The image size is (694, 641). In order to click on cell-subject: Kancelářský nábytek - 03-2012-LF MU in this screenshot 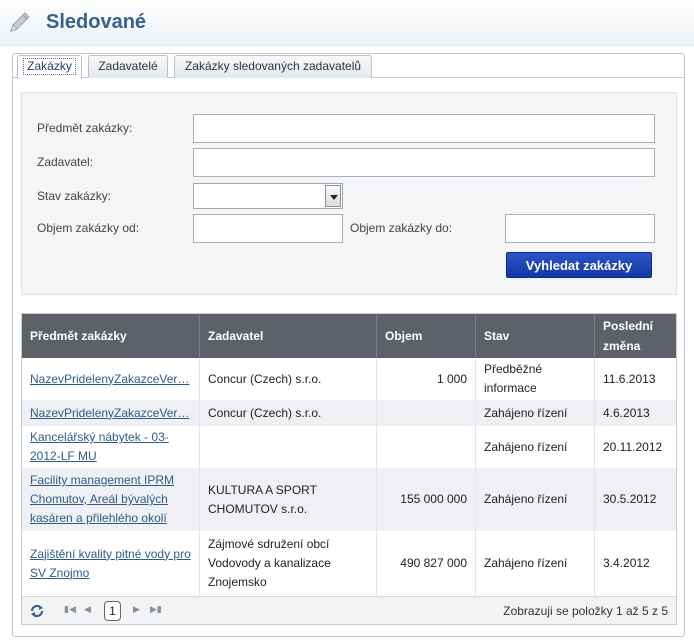, I will do `click(111, 447)`.